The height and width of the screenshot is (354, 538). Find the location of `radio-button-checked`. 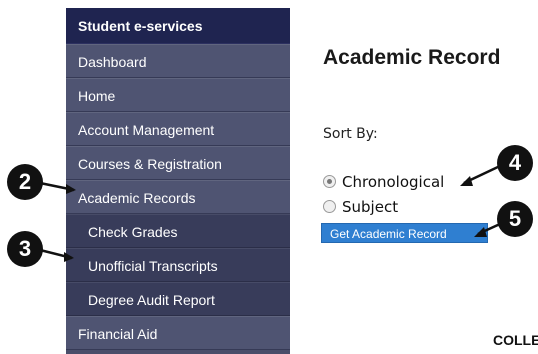

radio-button-checked is located at coordinates (329, 181).